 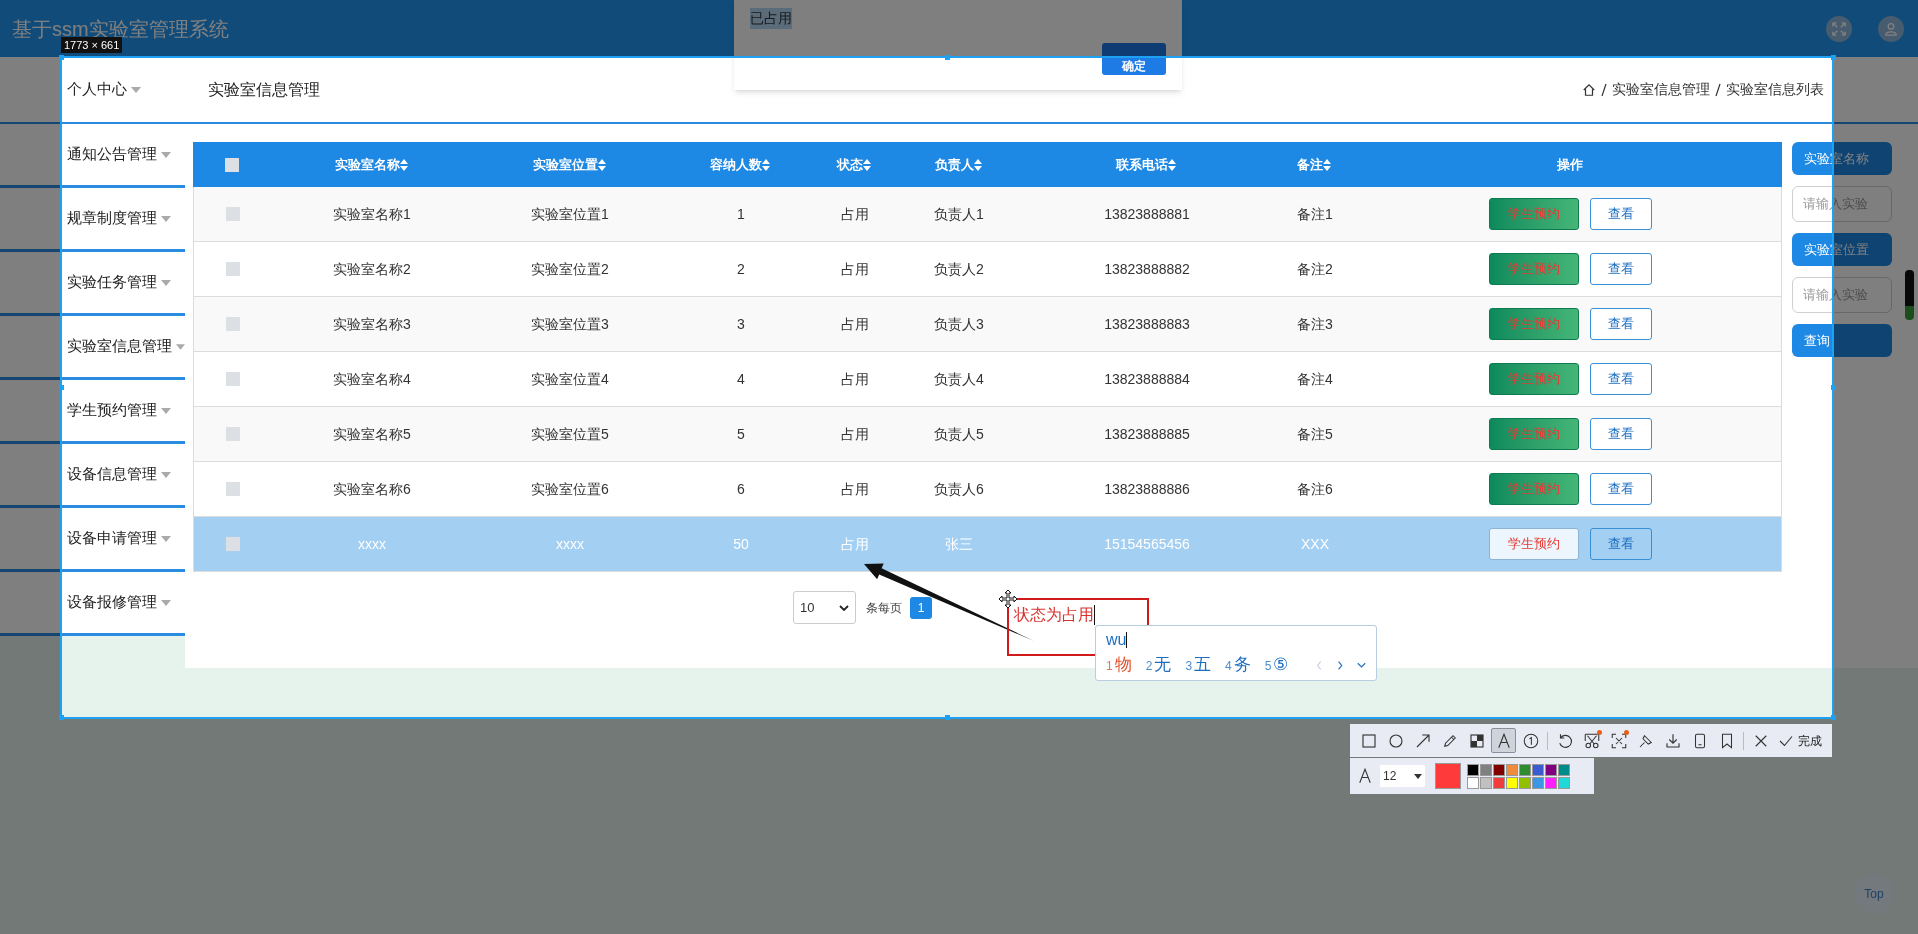 I want to click on ime-composition-text: wu, so click(x=1116, y=640).